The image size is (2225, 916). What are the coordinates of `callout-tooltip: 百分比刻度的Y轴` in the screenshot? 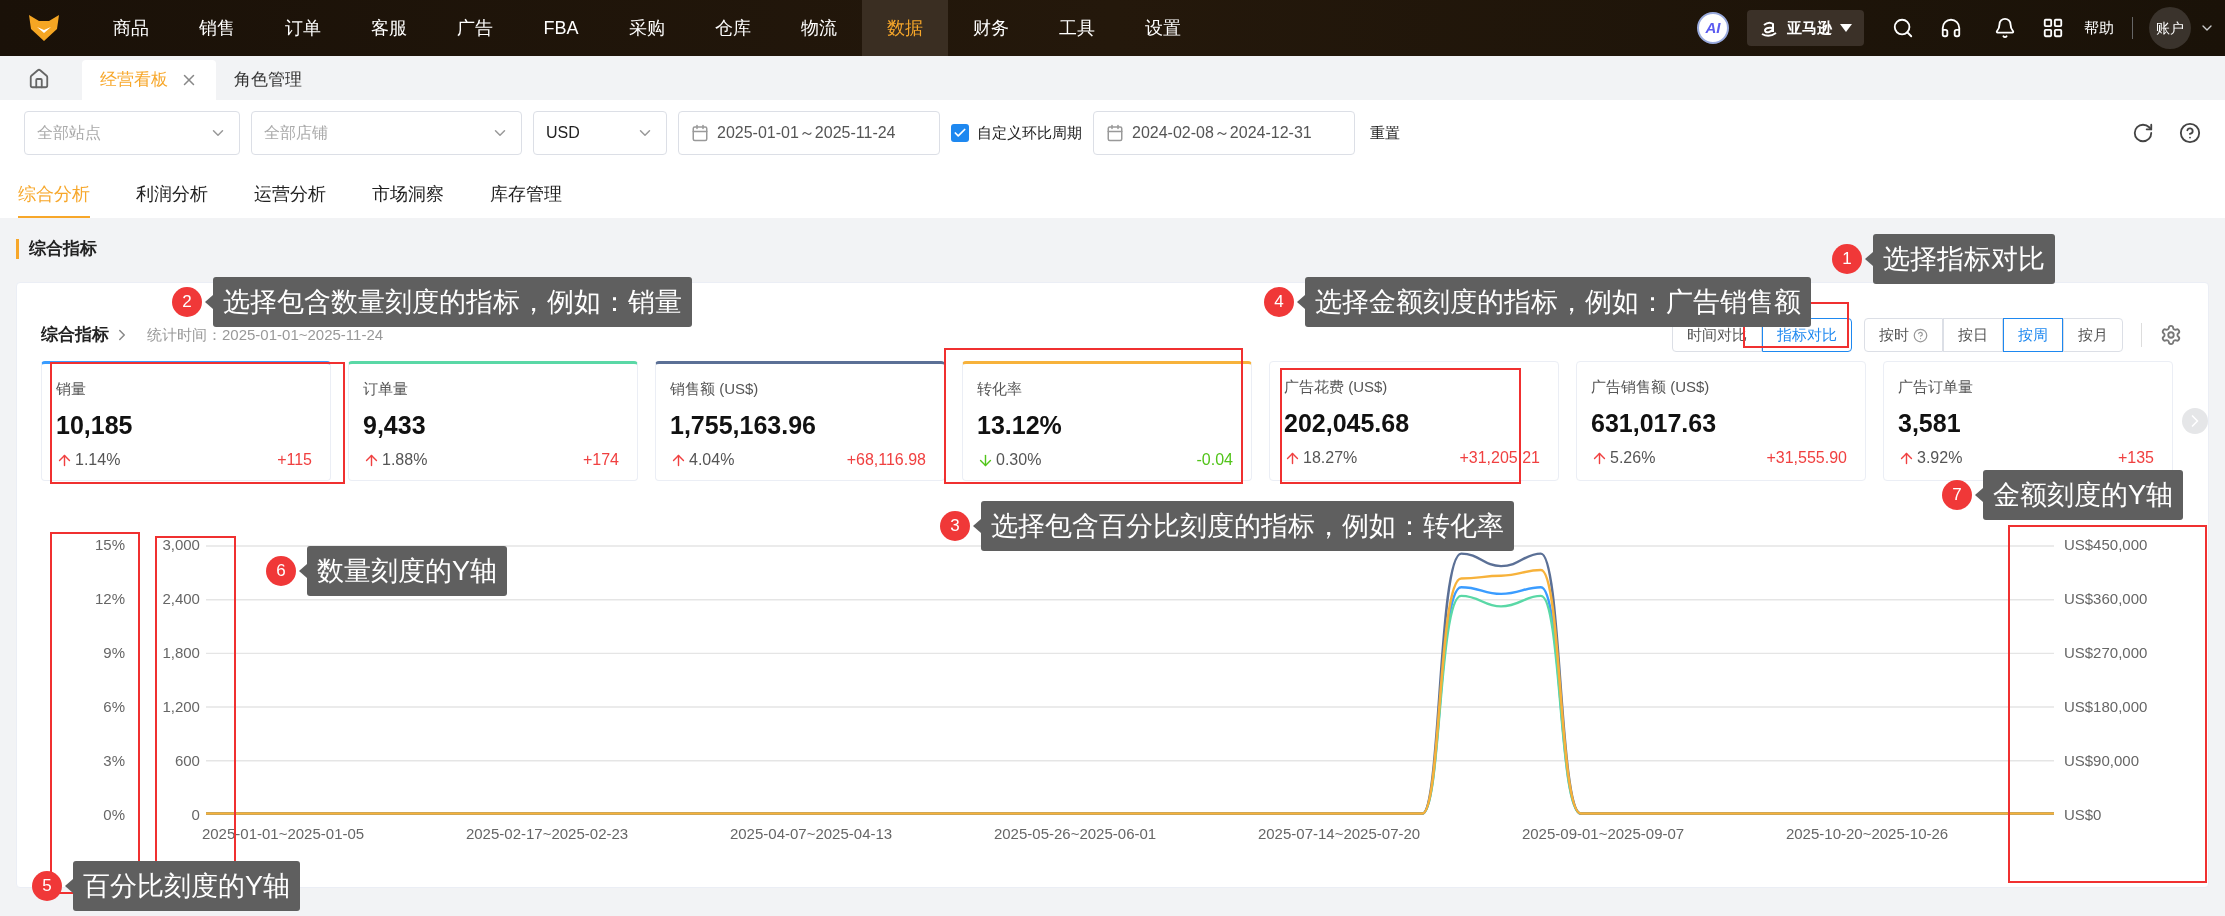 It's located at (186, 886).